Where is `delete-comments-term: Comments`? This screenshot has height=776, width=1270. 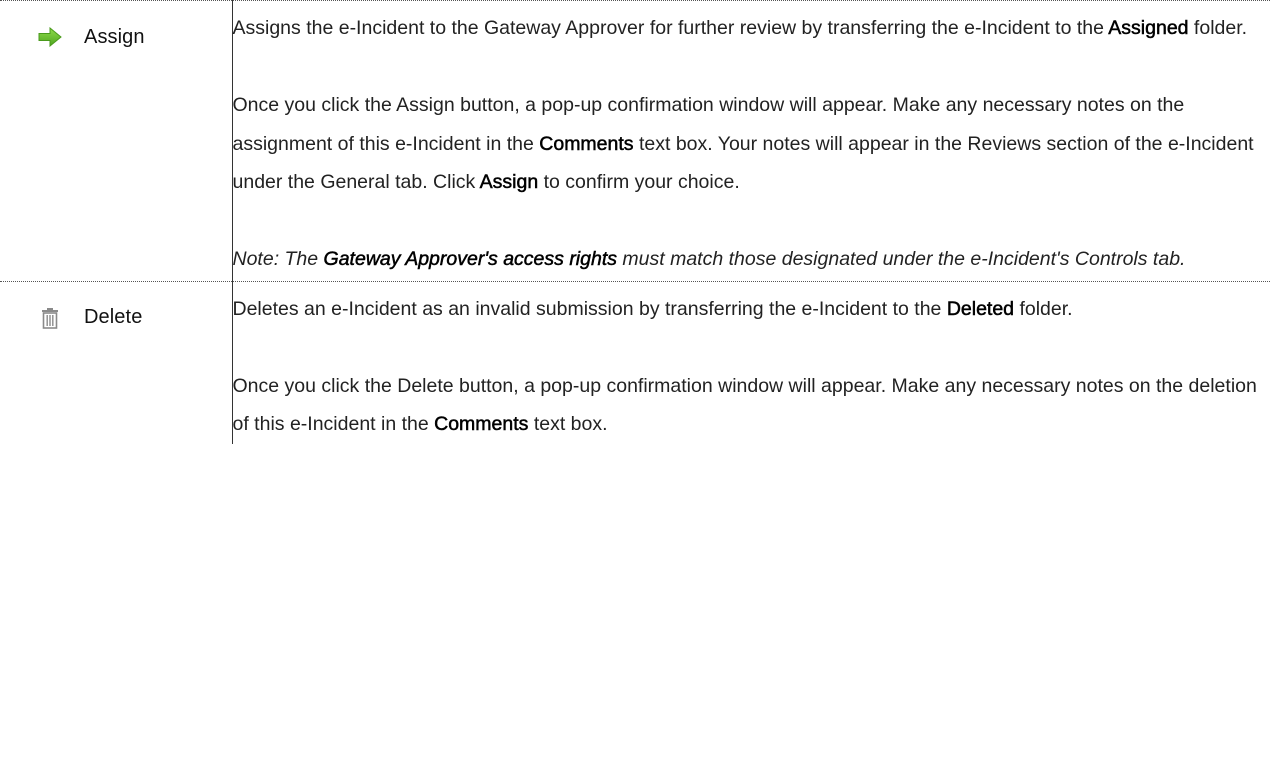 delete-comments-term: Comments is located at coordinates (481, 424).